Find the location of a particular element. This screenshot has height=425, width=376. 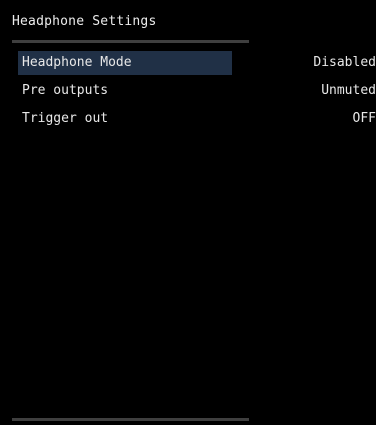

page-title: Headphone Settings is located at coordinates (84, 21).